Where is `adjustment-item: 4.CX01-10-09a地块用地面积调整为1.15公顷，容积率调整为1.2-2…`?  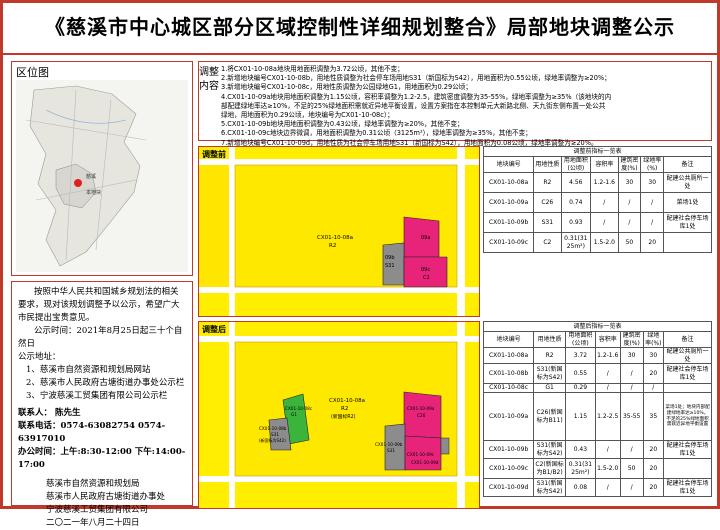
adjustment-item: 4.CX01-10-09a地块用地面积调整为1.15公顷，容积率调整为1.2-2… is located at coordinates (416, 96).